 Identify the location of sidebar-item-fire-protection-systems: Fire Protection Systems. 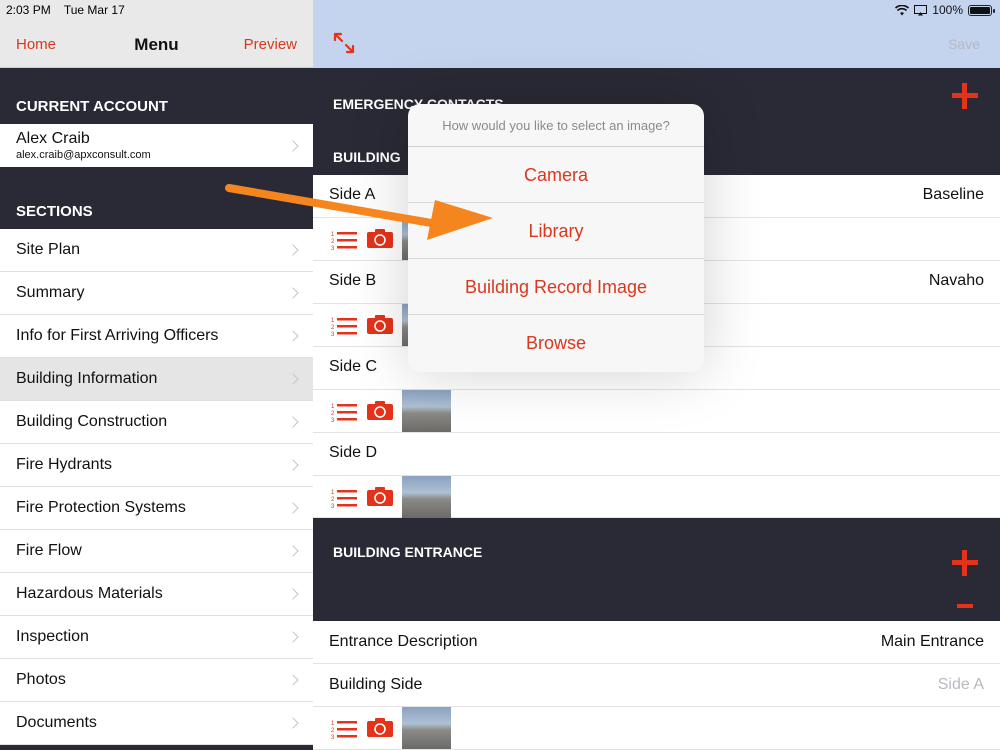
(156, 508).